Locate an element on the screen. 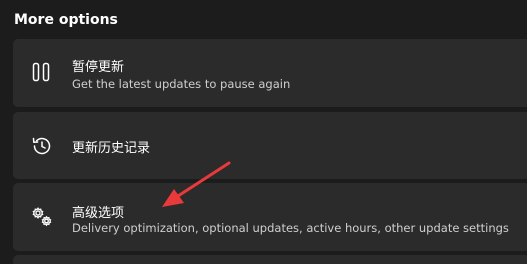 The height and width of the screenshot is (264, 527). pause-icon is located at coordinates (42, 73).